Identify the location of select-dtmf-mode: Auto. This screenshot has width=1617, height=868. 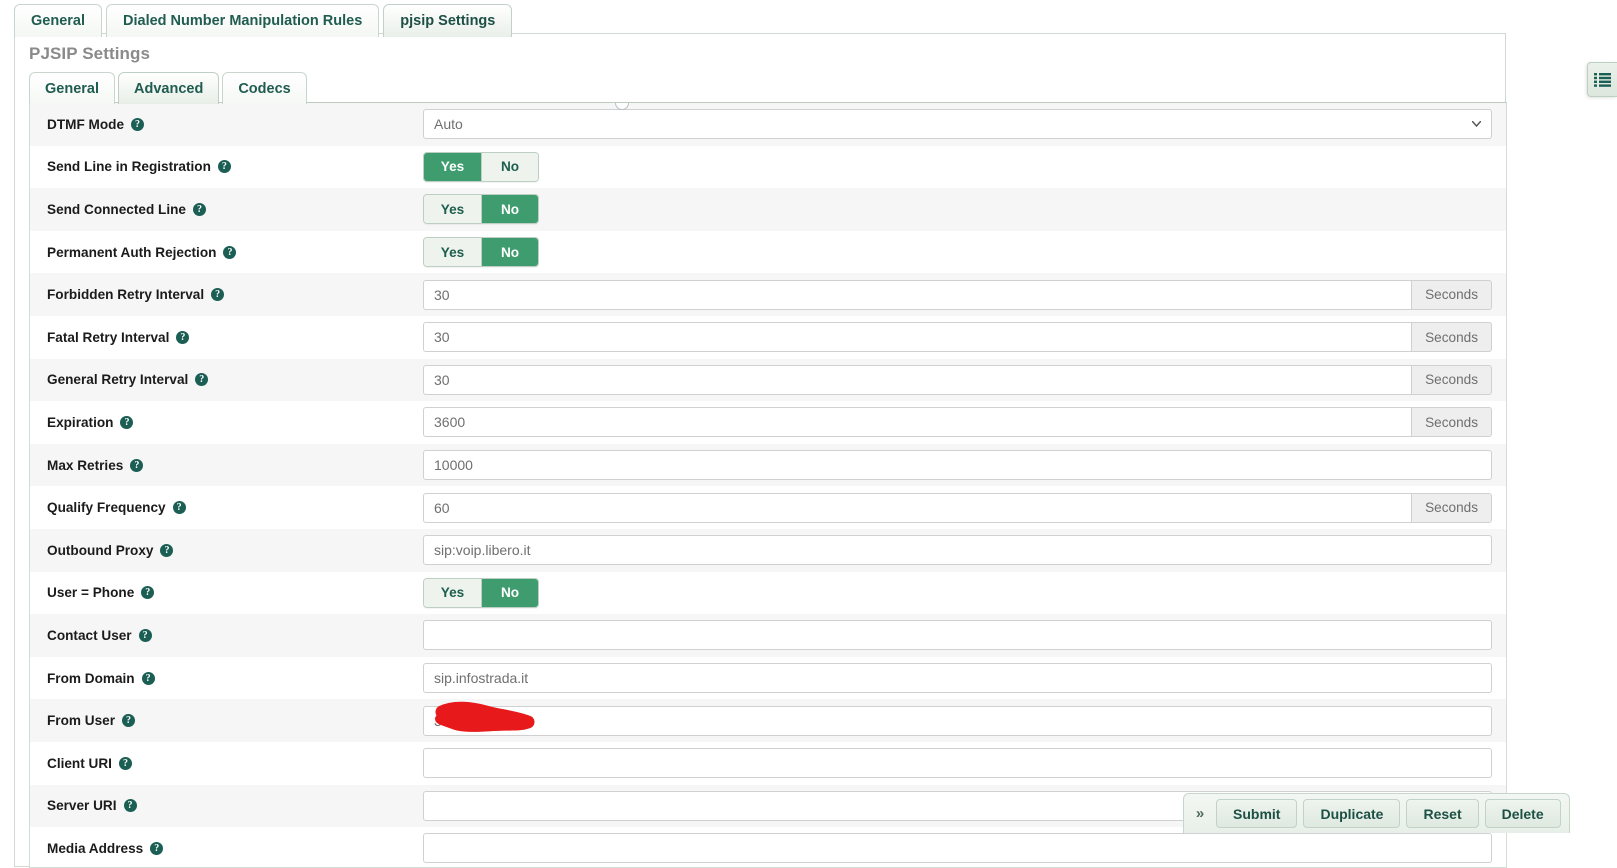
(957, 124).